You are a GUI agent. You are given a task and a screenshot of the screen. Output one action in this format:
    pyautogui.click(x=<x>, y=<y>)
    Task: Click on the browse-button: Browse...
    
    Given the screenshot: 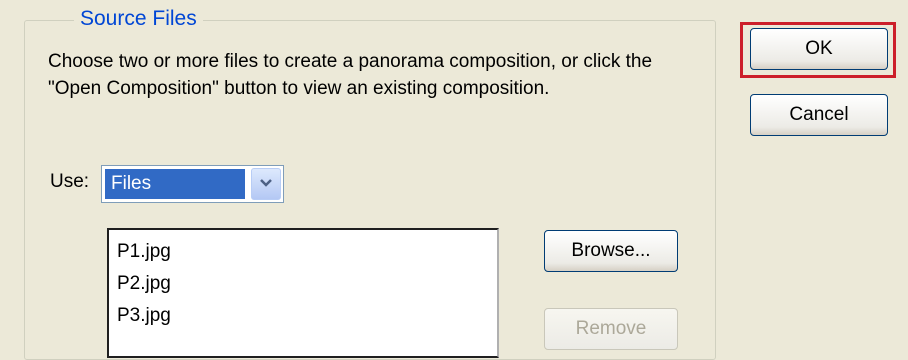 What is the action you would take?
    pyautogui.click(x=611, y=251)
    